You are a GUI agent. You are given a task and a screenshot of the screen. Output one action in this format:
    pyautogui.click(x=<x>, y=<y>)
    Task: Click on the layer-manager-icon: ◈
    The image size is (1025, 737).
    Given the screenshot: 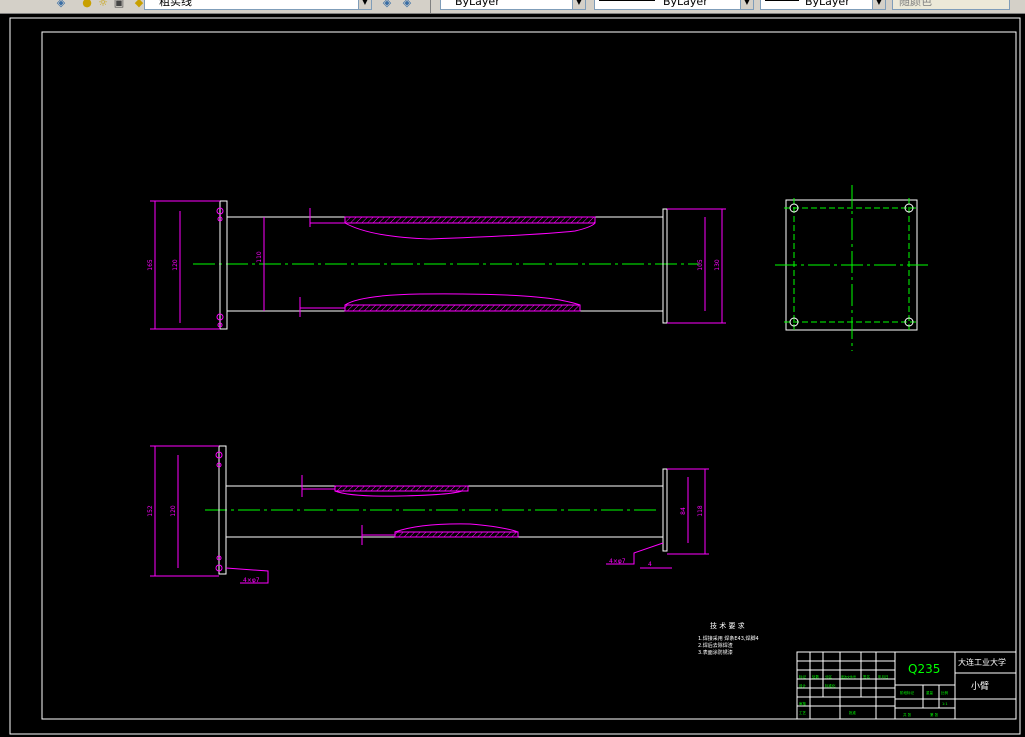 What is the action you would take?
    pyautogui.click(x=61, y=5)
    